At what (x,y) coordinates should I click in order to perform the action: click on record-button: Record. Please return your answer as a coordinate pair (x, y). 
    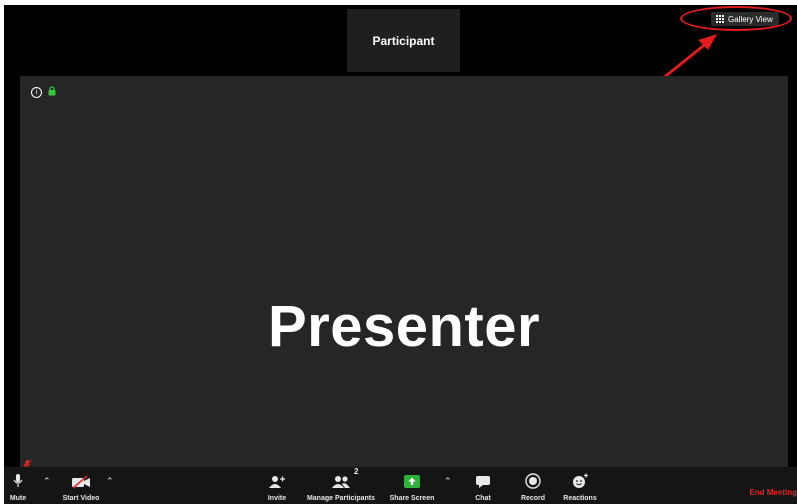
    Looking at the image, I should click on (533, 485).